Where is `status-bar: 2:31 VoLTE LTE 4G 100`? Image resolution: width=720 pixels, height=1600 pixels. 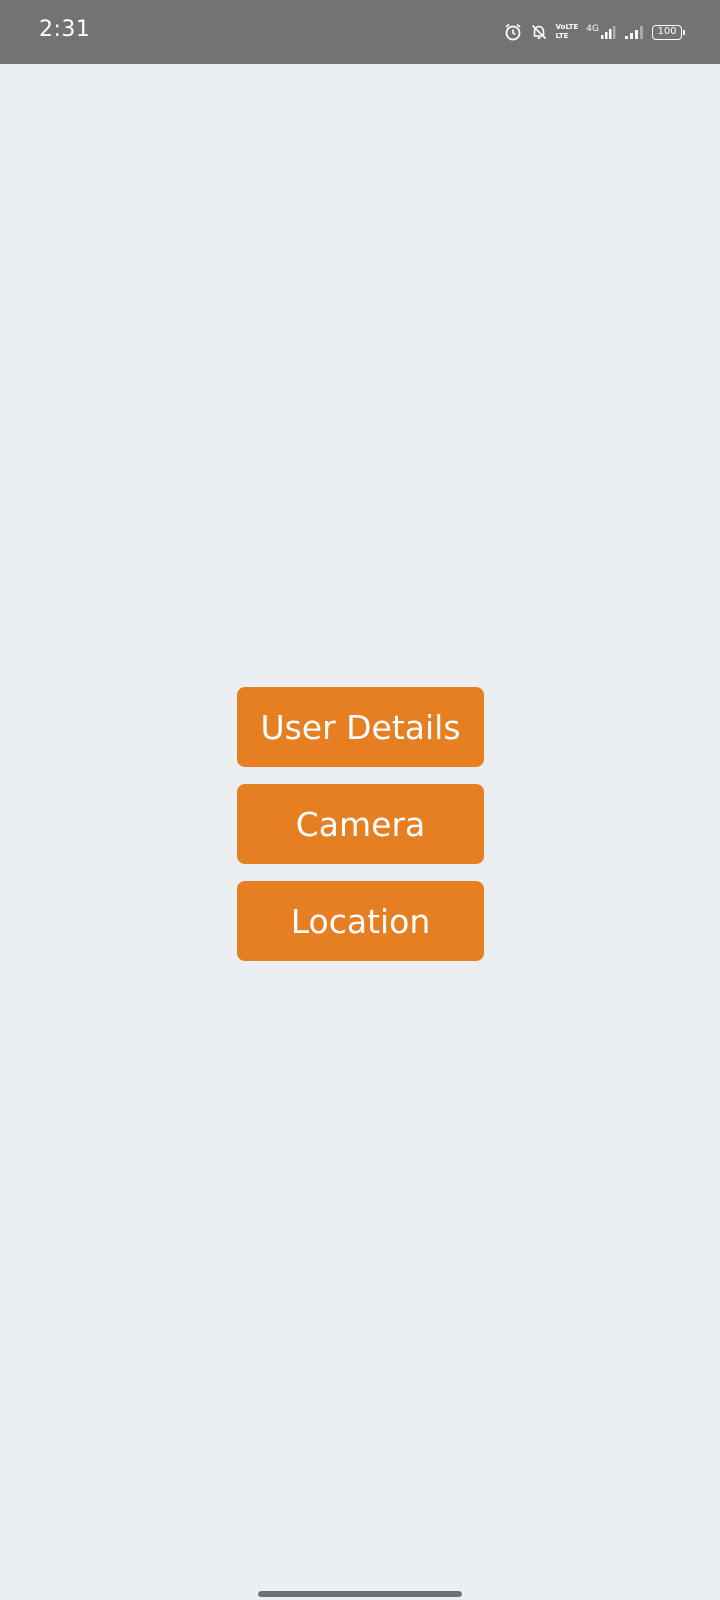 status-bar: 2:31 VoLTE LTE 4G 100 is located at coordinates (360, 32).